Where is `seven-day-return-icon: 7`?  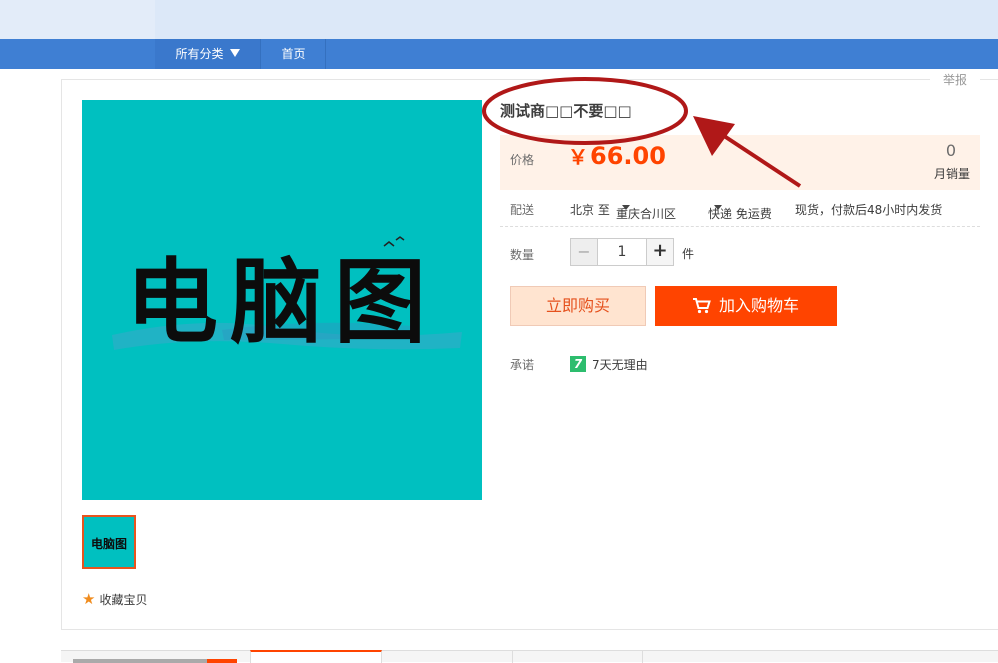
seven-day-return-icon: 7 is located at coordinates (578, 364).